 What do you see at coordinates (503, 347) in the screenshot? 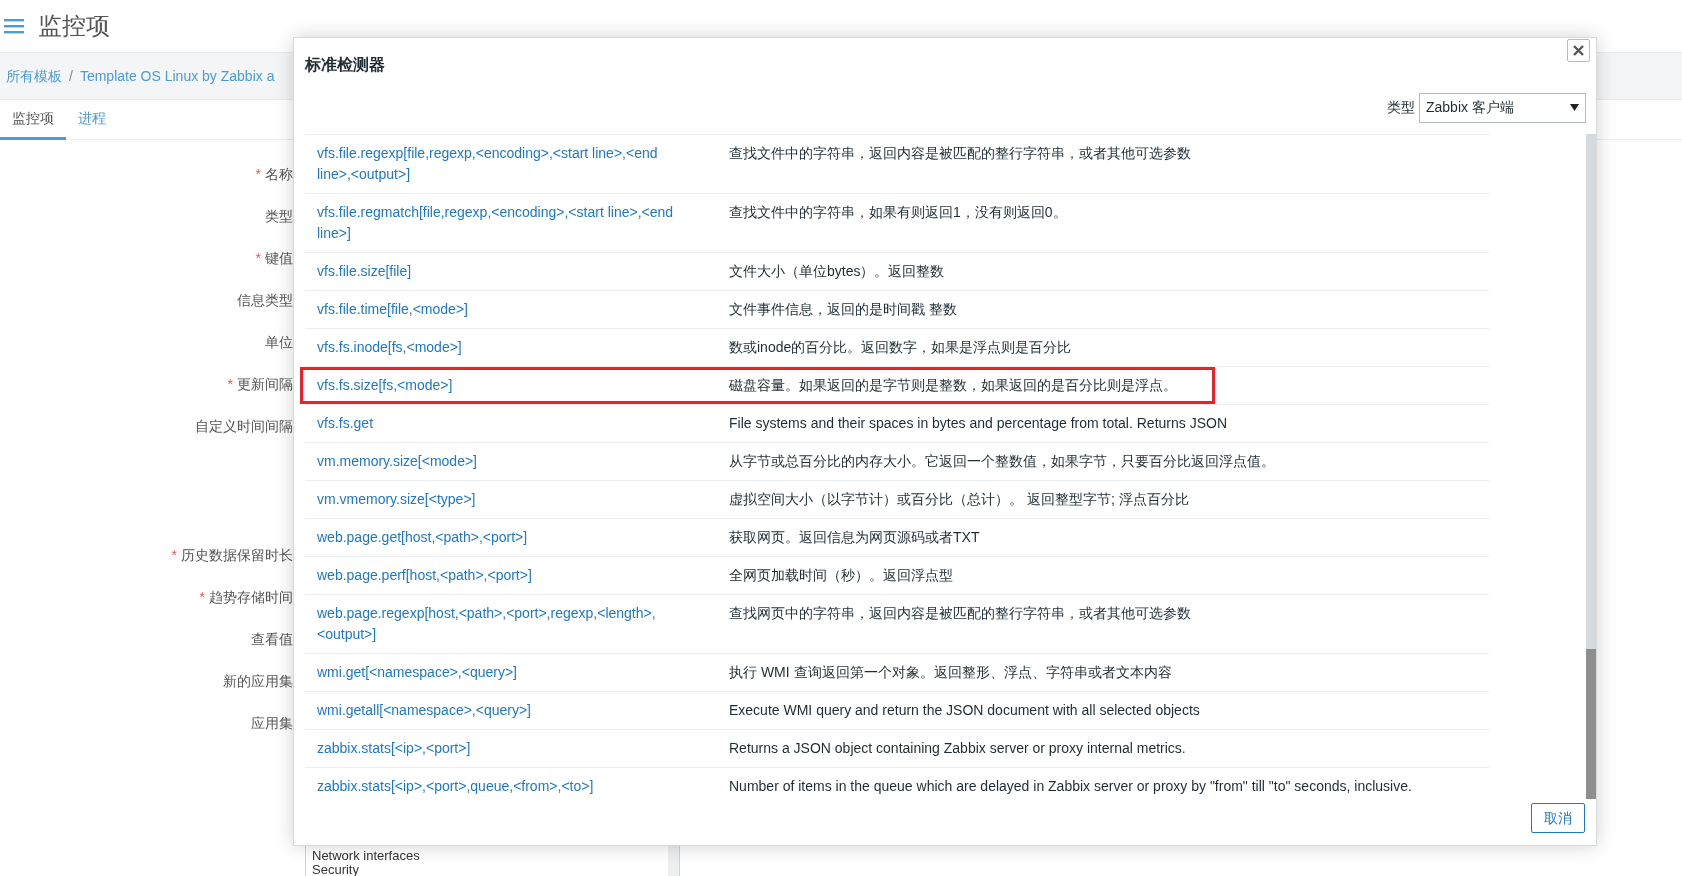
I see `item-key-link: vfs.fs.inode[fs,<mode>]` at bounding box center [503, 347].